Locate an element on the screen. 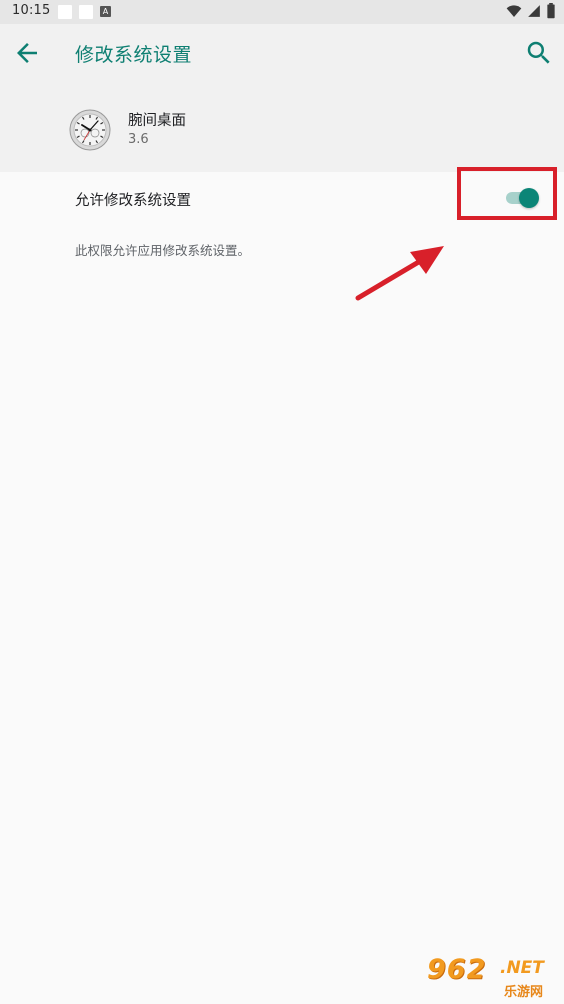 The image size is (564, 1004). watermark-subtitle: 乐游网 is located at coordinates (524, 992).